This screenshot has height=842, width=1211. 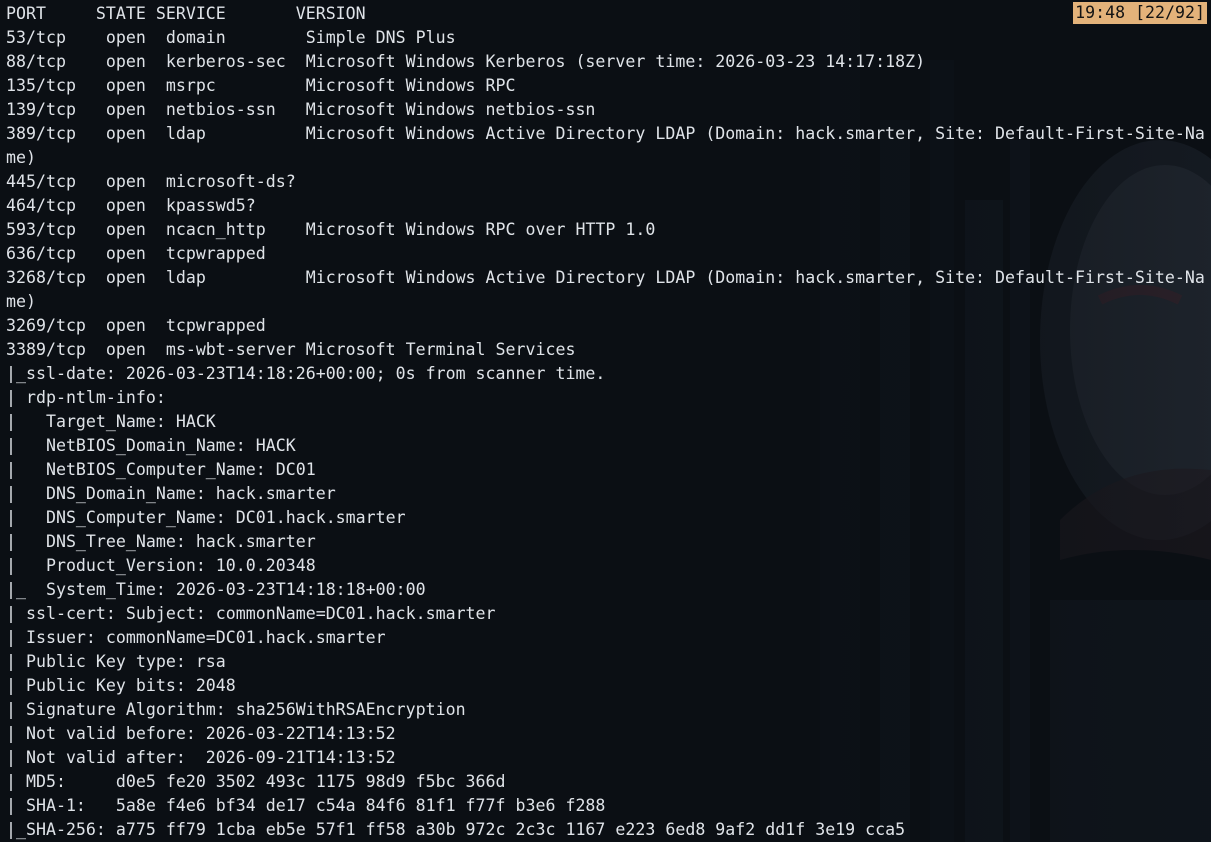 What do you see at coordinates (116, 661) in the screenshot?
I see `terminal-line: | Public Key type: rsa` at bounding box center [116, 661].